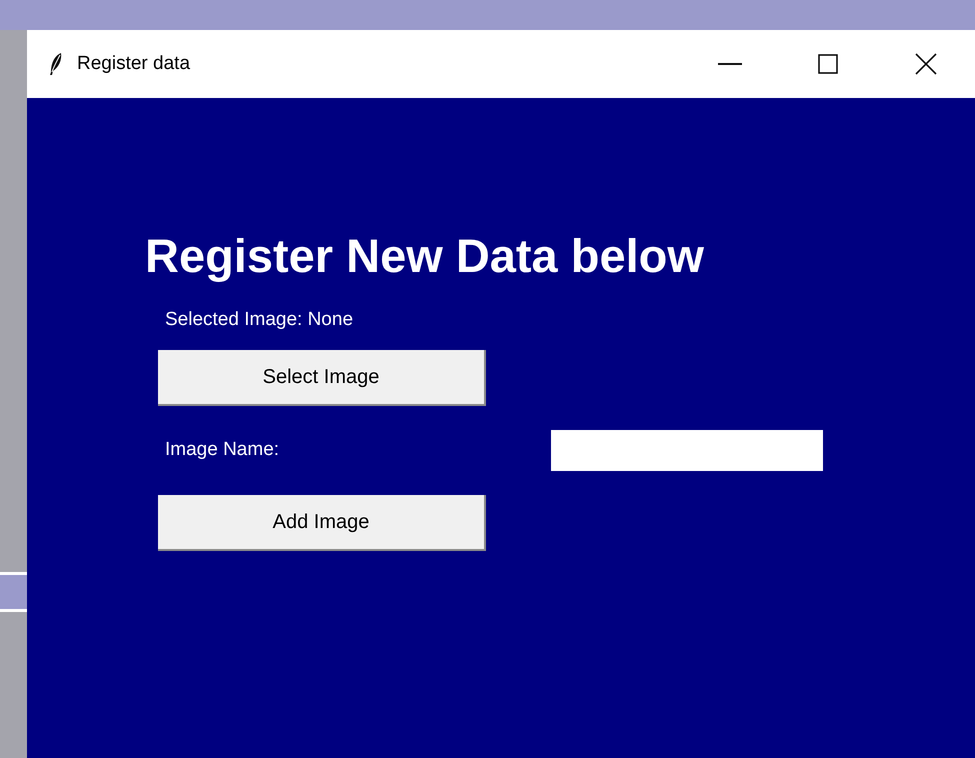  Describe the element at coordinates (425, 256) in the screenshot. I see `heading: Register New Data below` at that location.